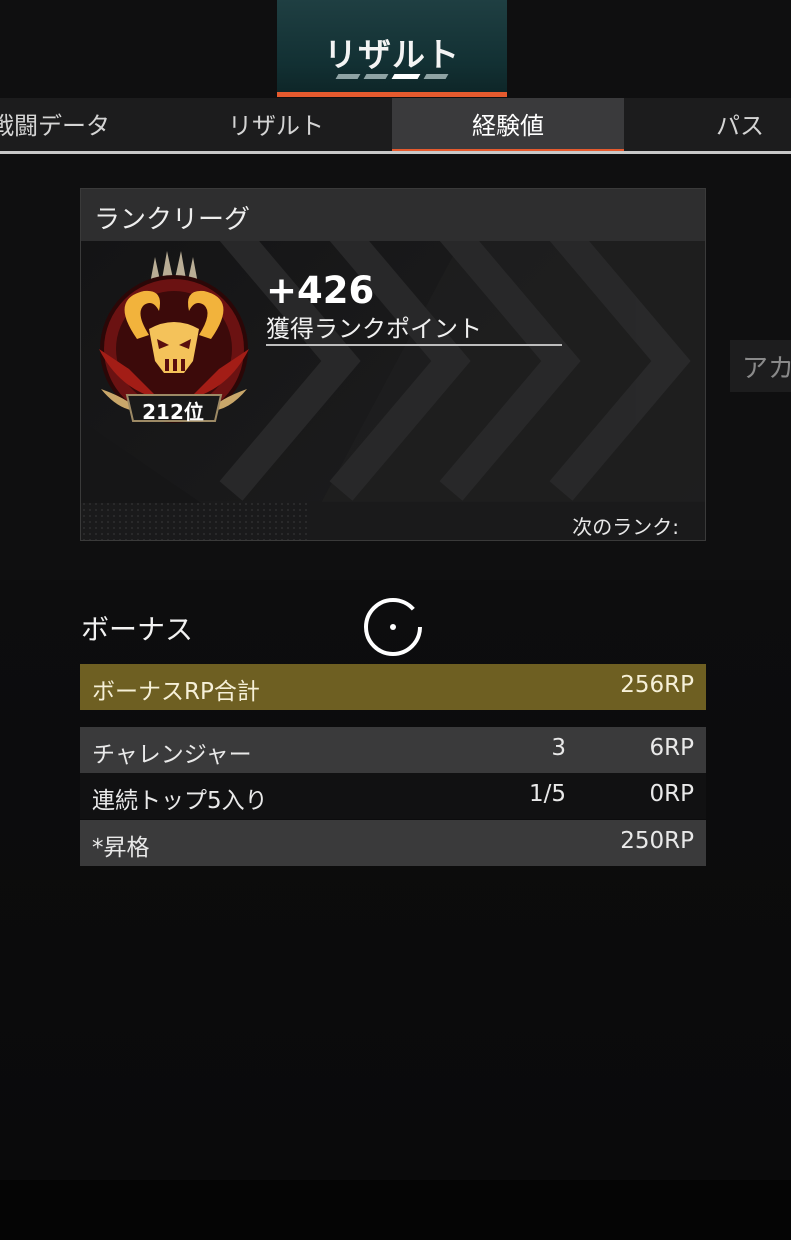 The image size is (791, 1240). What do you see at coordinates (406, 76) in the screenshot?
I see `page-dot-active` at bounding box center [406, 76].